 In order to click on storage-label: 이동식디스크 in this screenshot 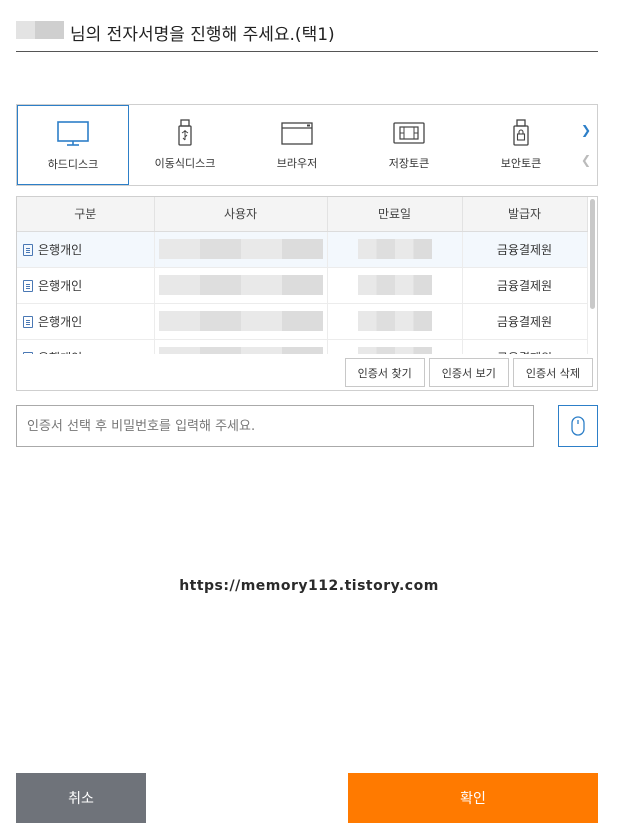, I will do `click(185, 163)`.